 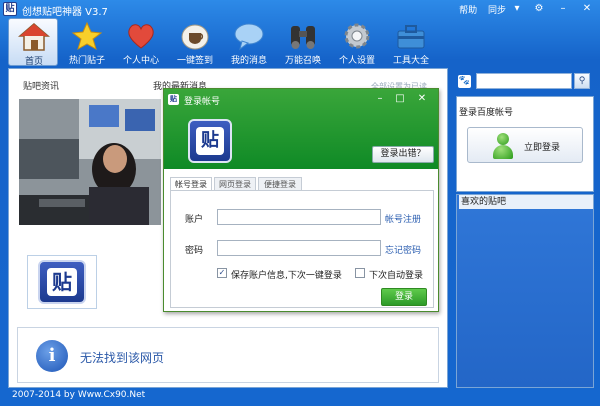 What do you see at coordinates (380, 99) in the screenshot?
I see `dialog-minimize-button: –` at bounding box center [380, 99].